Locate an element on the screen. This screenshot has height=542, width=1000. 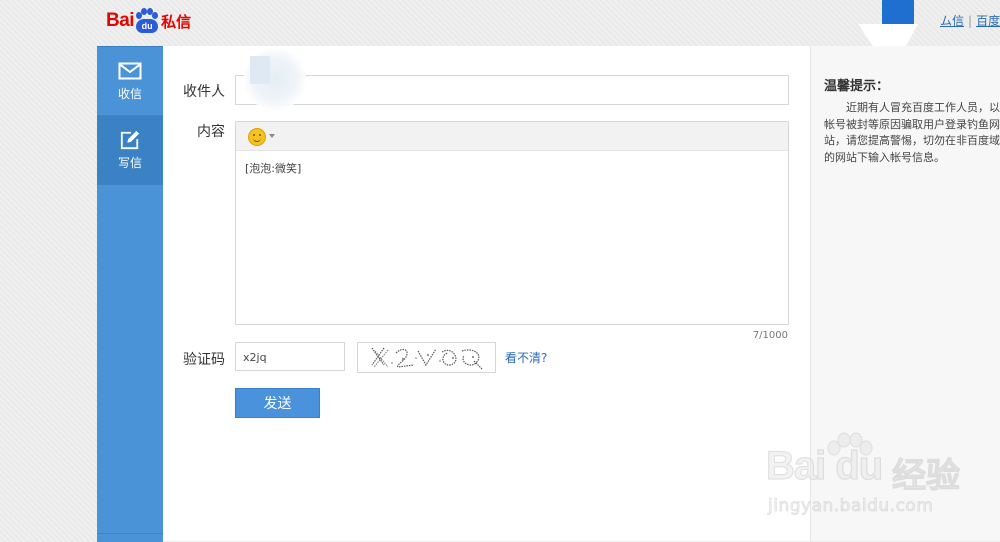
redacted-recipient-block is located at coordinates (260, 70).